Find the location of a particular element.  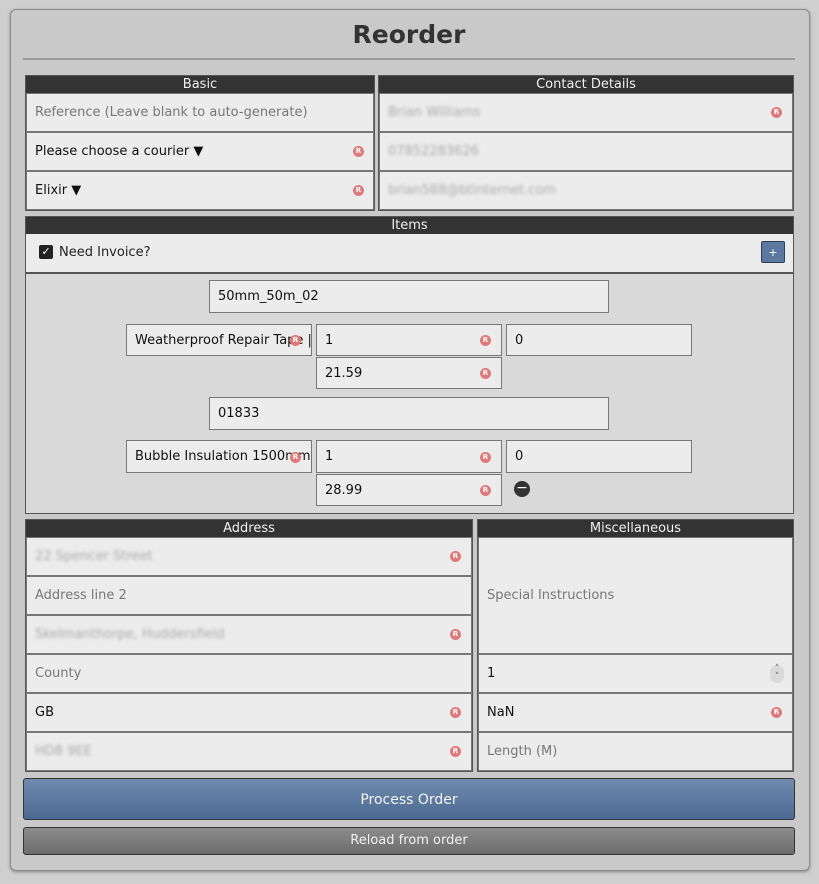

town-value: Skelmanthorpe, Huddersfield is located at coordinates (130, 634).